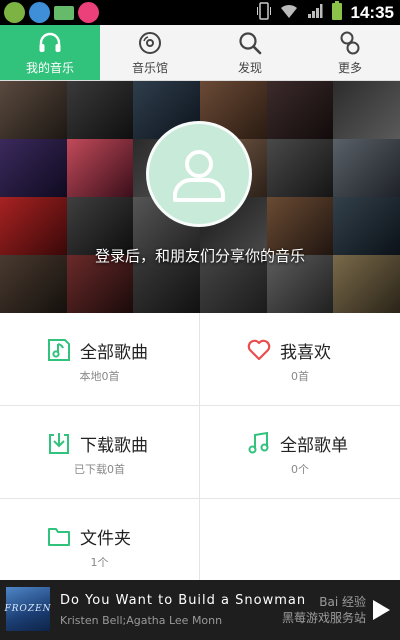 This screenshot has width=400, height=640. Describe the element at coordinates (323, 618) in the screenshot. I see `watermark-line: 黑莓游戏服务站` at that location.